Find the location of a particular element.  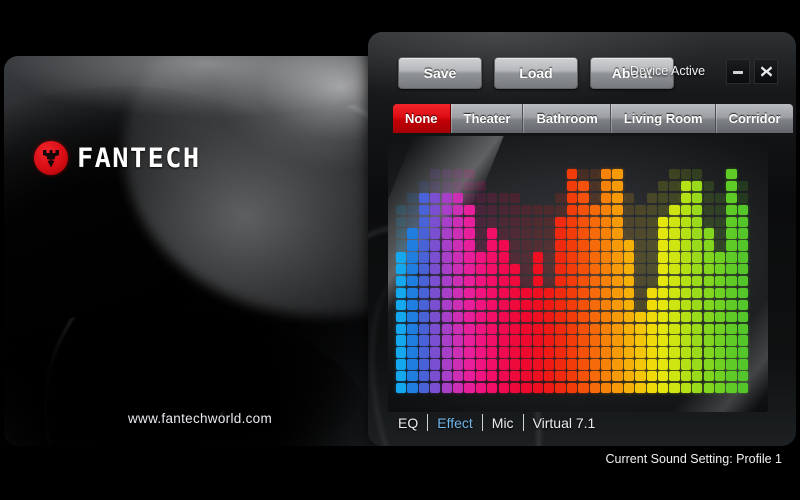

close-button is located at coordinates (766, 71).